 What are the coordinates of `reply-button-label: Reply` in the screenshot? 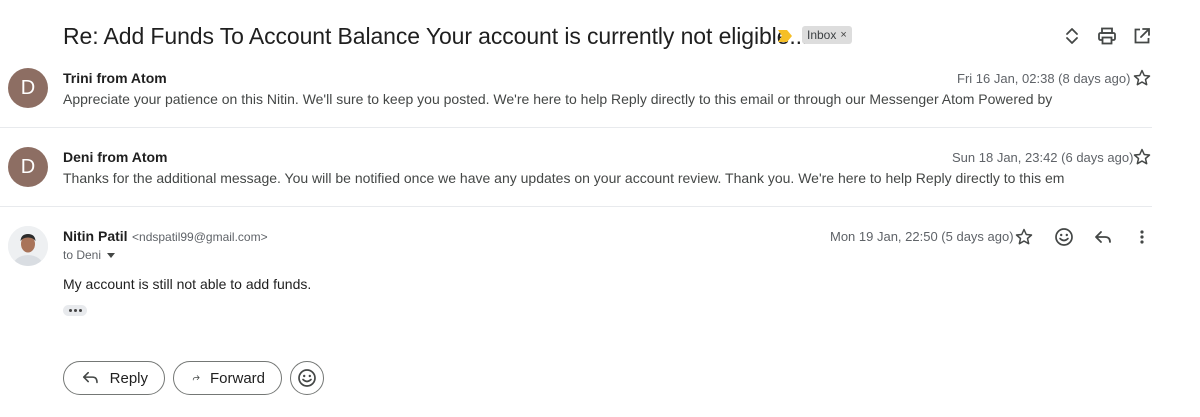 It's located at (128, 378).